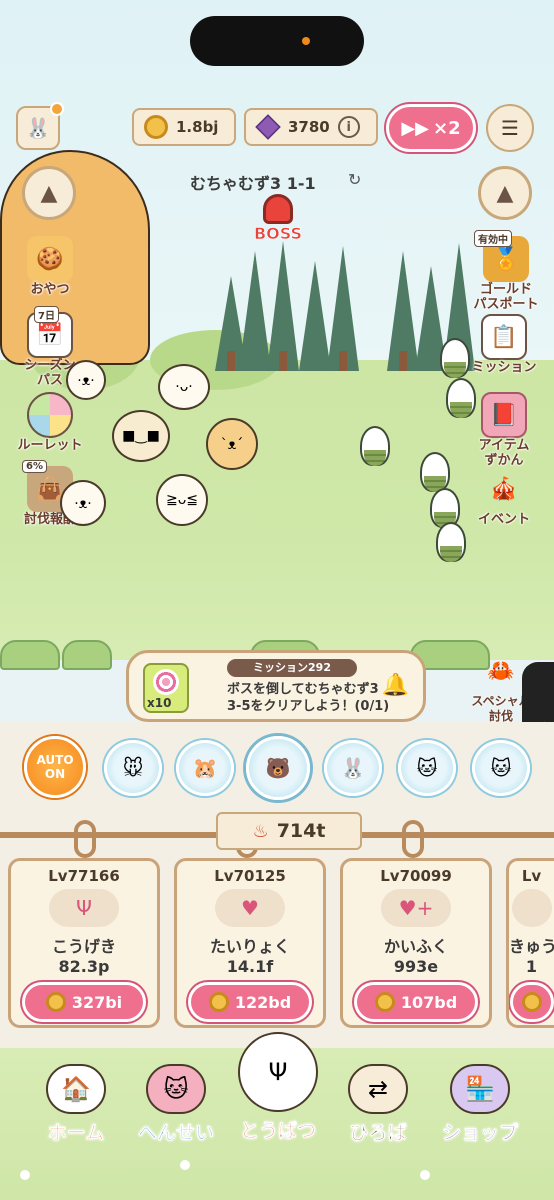 The image size is (554, 1200). Describe the element at coordinates (278, 234) in the screenshot. I see `boss-label: BOSS` at that location.